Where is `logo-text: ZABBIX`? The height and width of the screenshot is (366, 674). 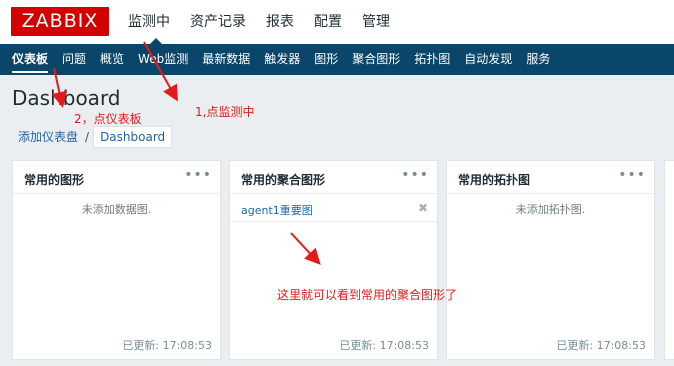 logo-text: ZABBIX is located at coordinates (60, 21).